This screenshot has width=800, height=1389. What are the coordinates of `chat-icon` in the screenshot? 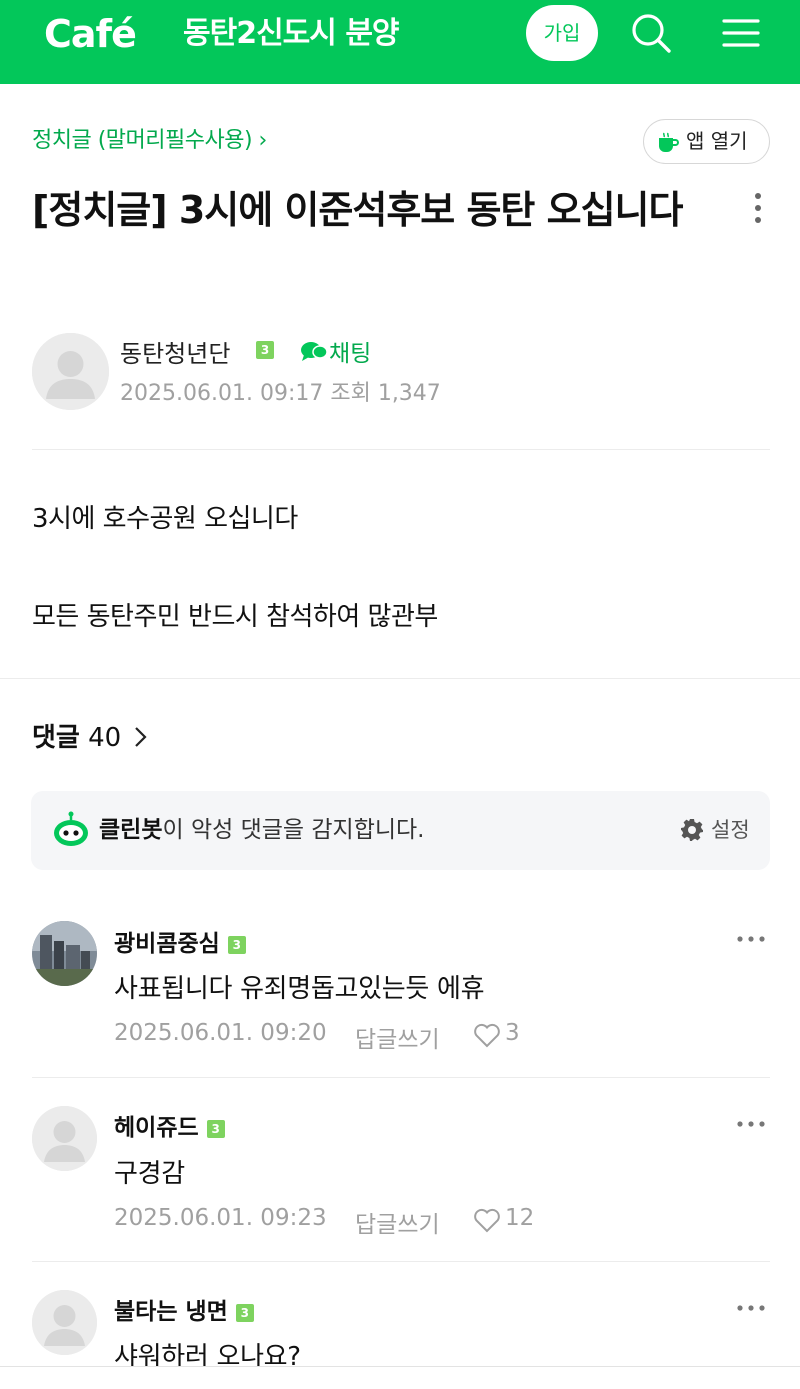 It's located at (314, 351).